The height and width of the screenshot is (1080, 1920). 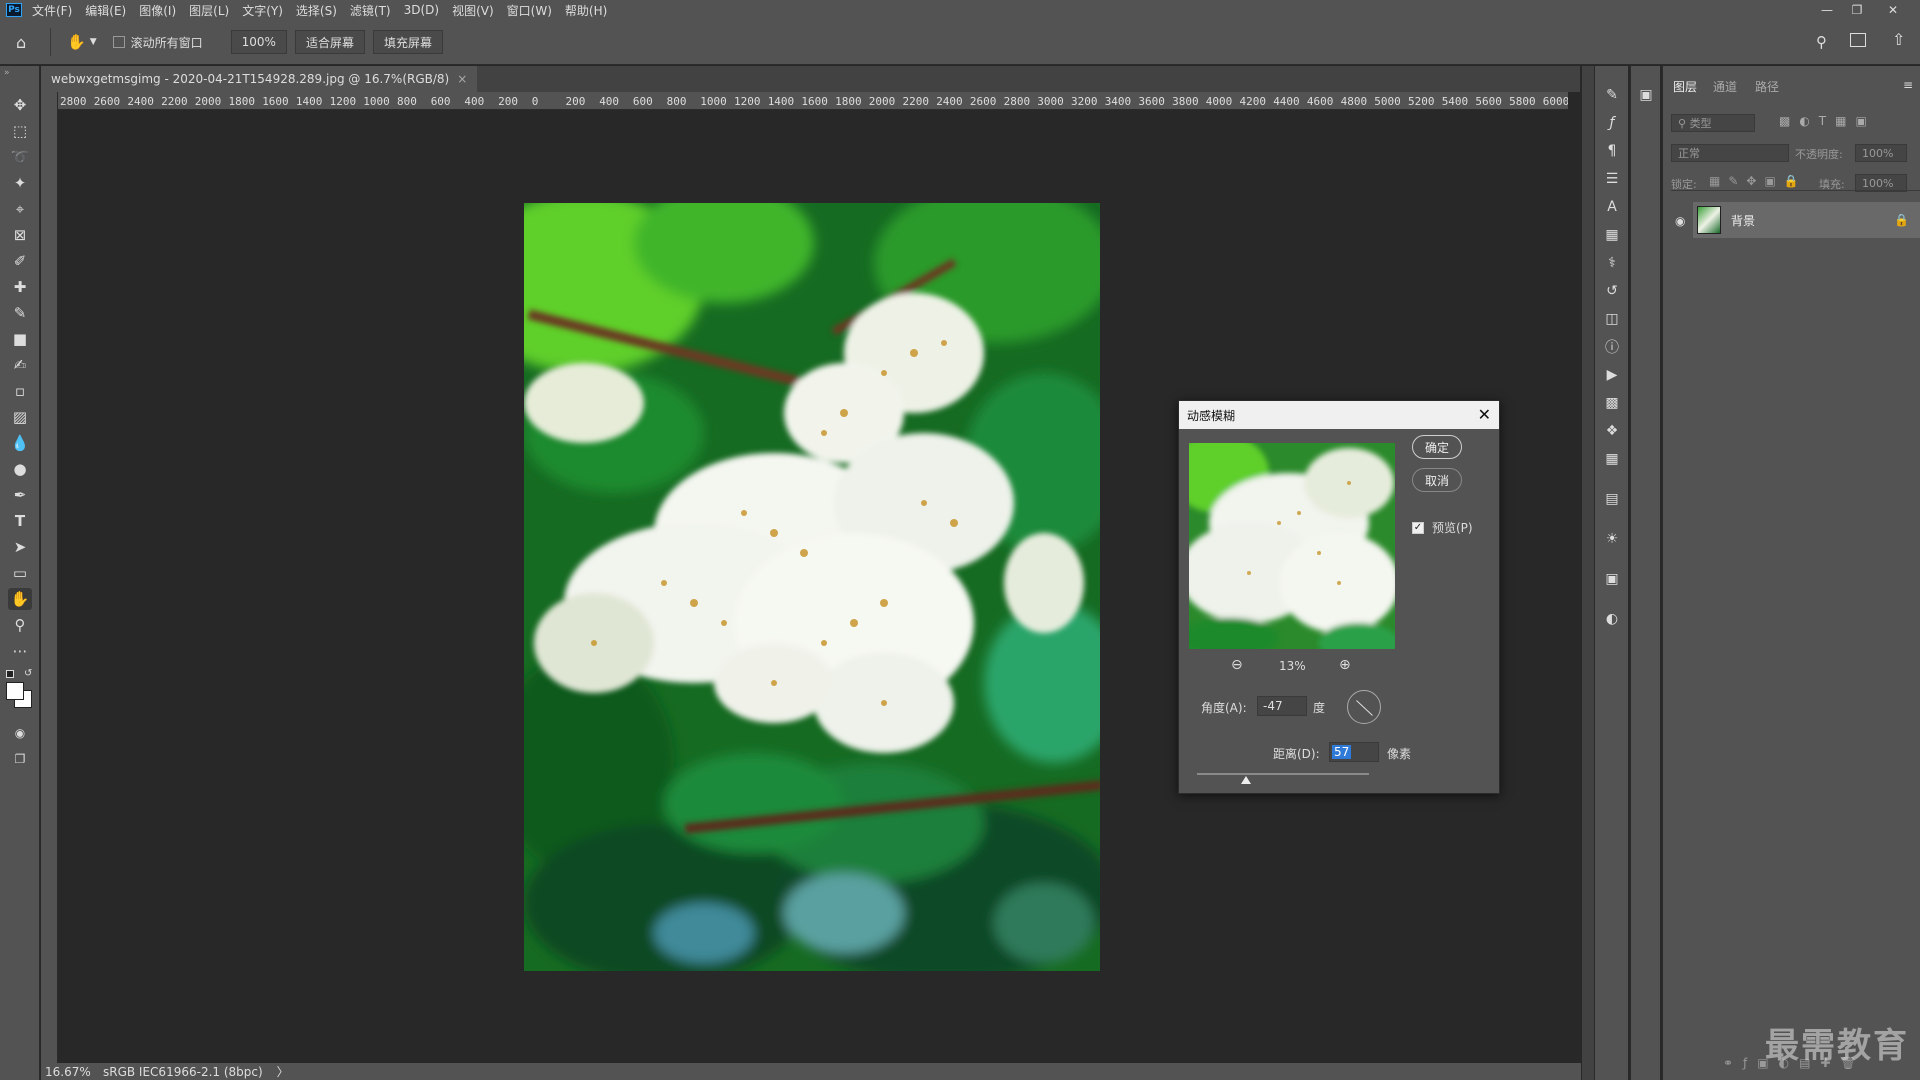 What do you see at coordinates (1898, 39) in the screenshot?
I see `share-icon: ⇧` at bounding box center [1898, 39].